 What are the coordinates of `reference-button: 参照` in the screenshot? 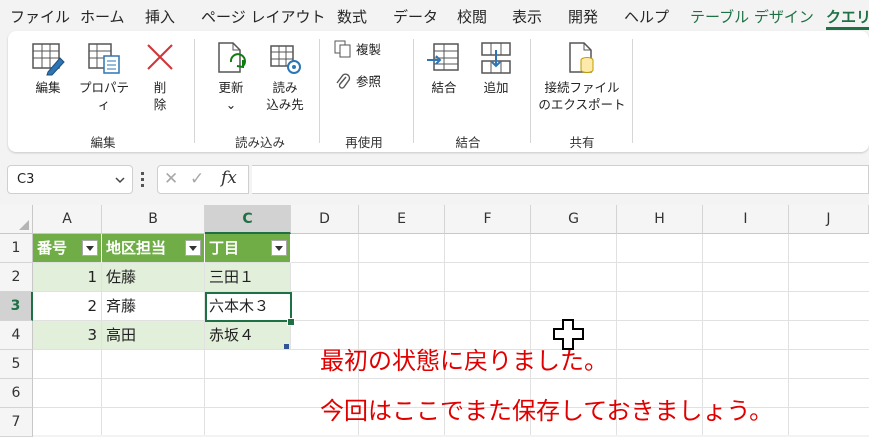 It's located at (357, 80).